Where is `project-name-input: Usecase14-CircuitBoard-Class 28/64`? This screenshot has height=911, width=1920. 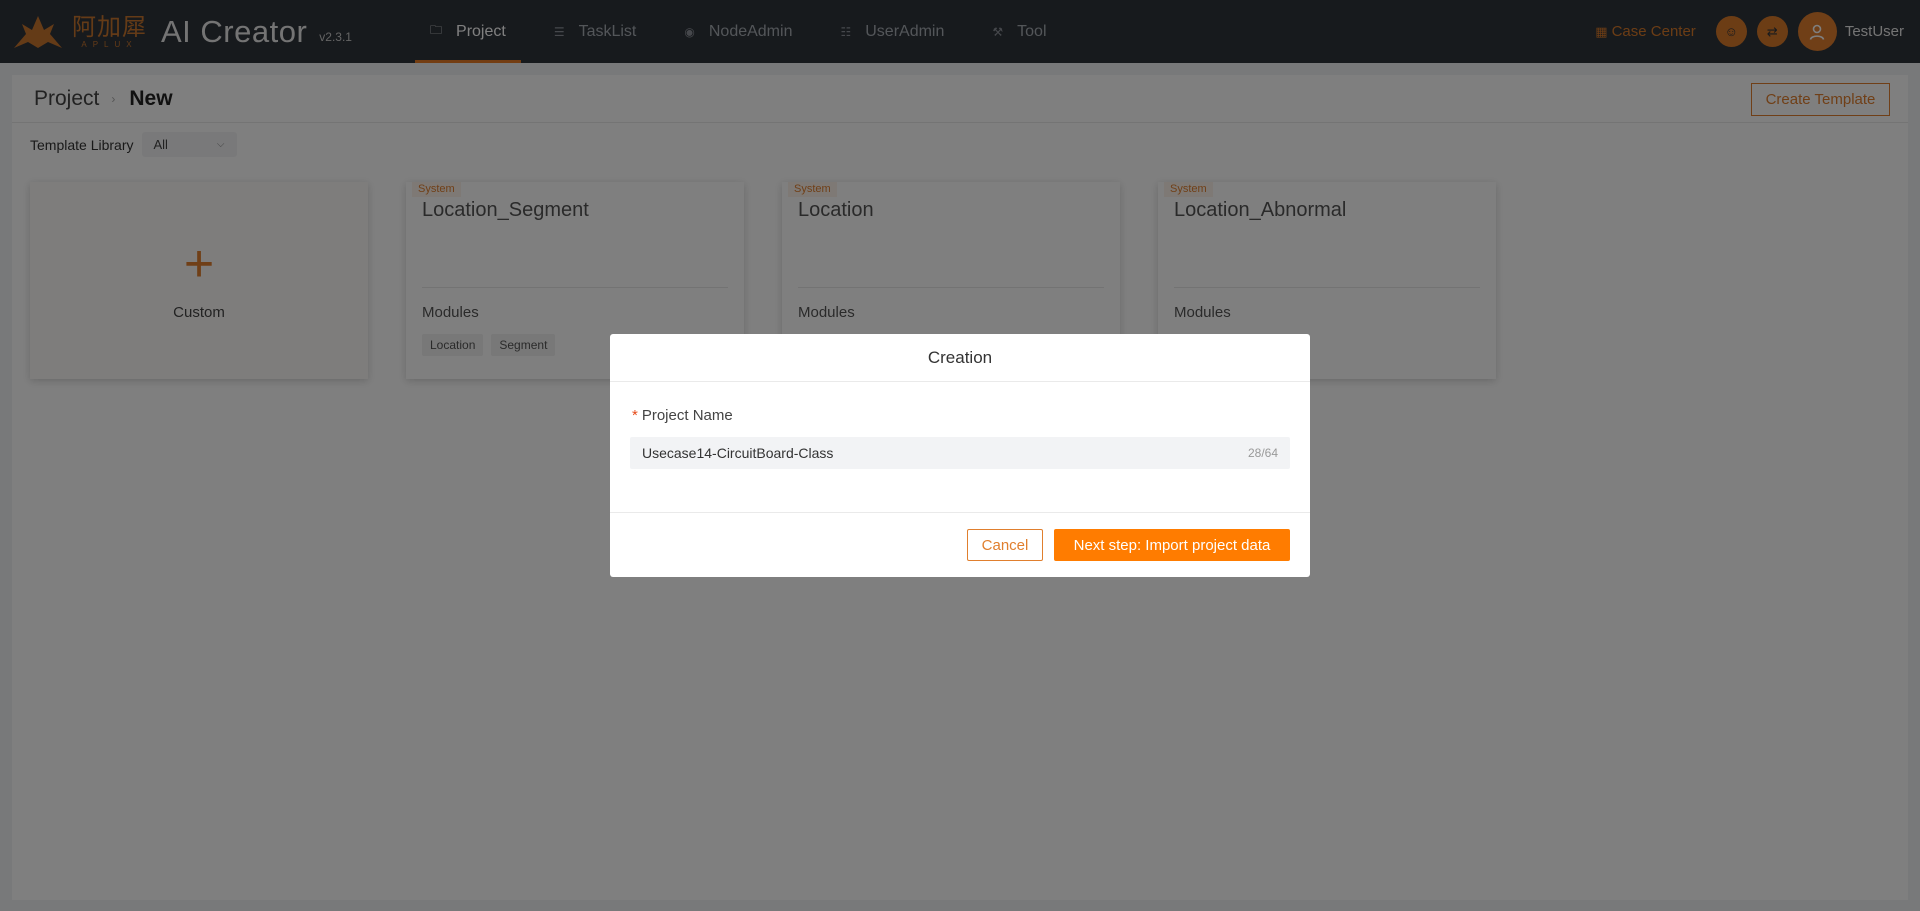
project-name-input: Usecase14-CircuitBoard-Class 28/64 is located at coordinates (960, 453).